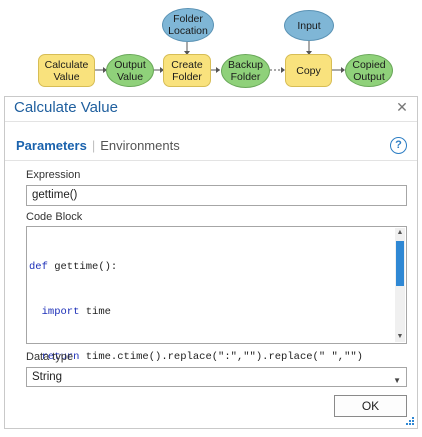  I want to click on ok-button: OK, so click(370, 406).